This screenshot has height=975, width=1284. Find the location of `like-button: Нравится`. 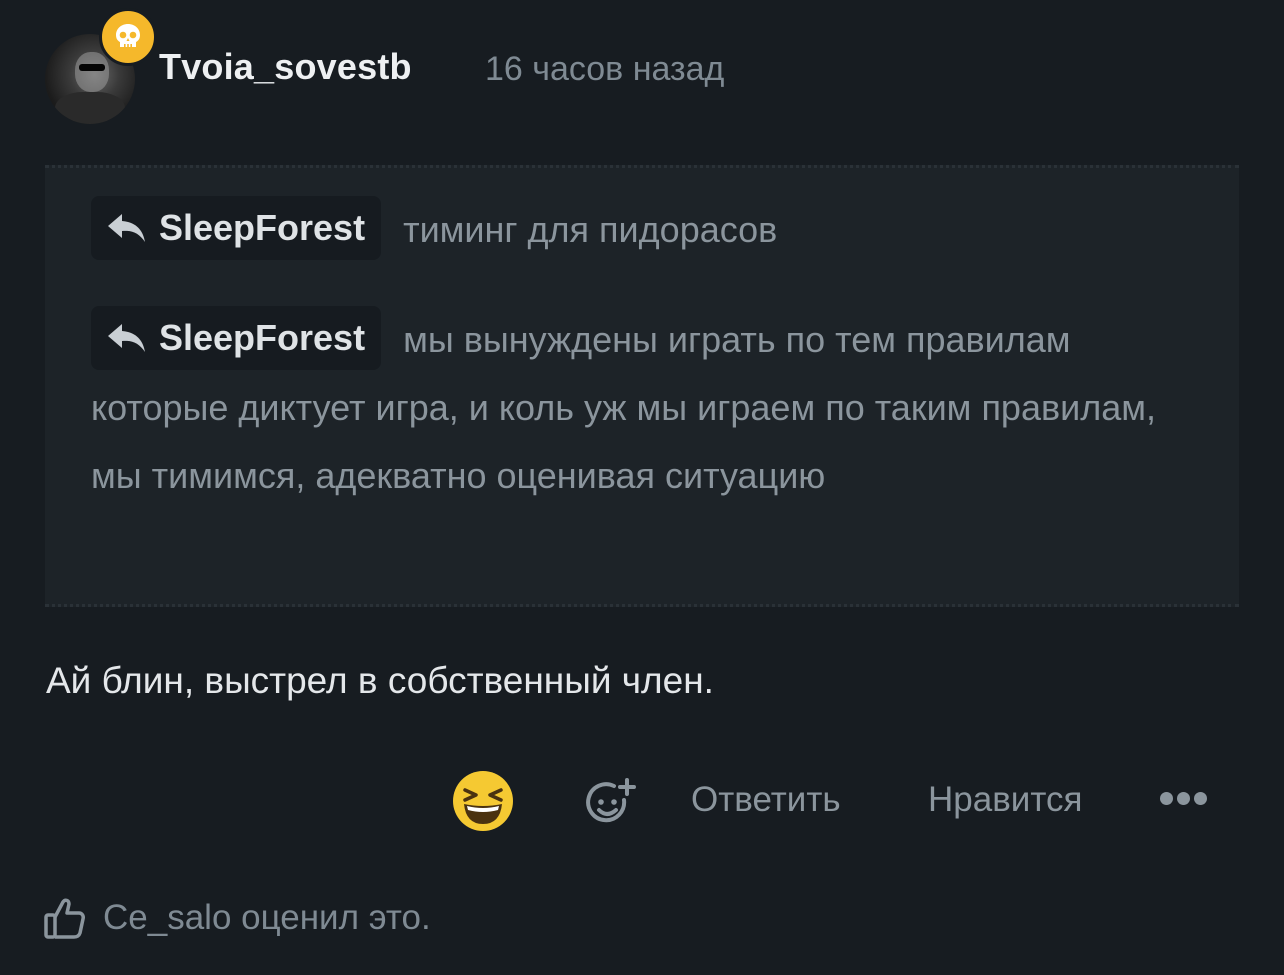

like-button: Нравится is located at coordinates (1005, 800).